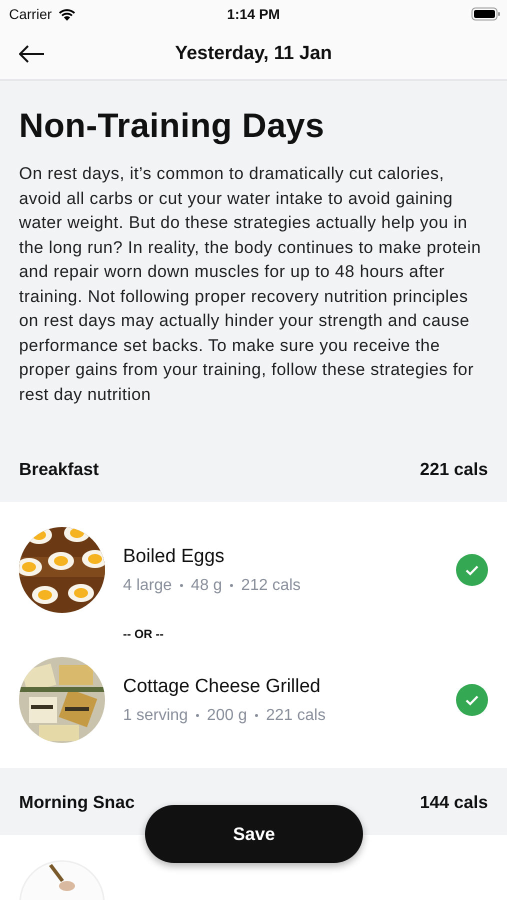 The width and height of the screenshot is (507, 900). Describe the element at coordinates (454, 802) in the screenshot. I see `meal-calories: 144 cals` at that location.